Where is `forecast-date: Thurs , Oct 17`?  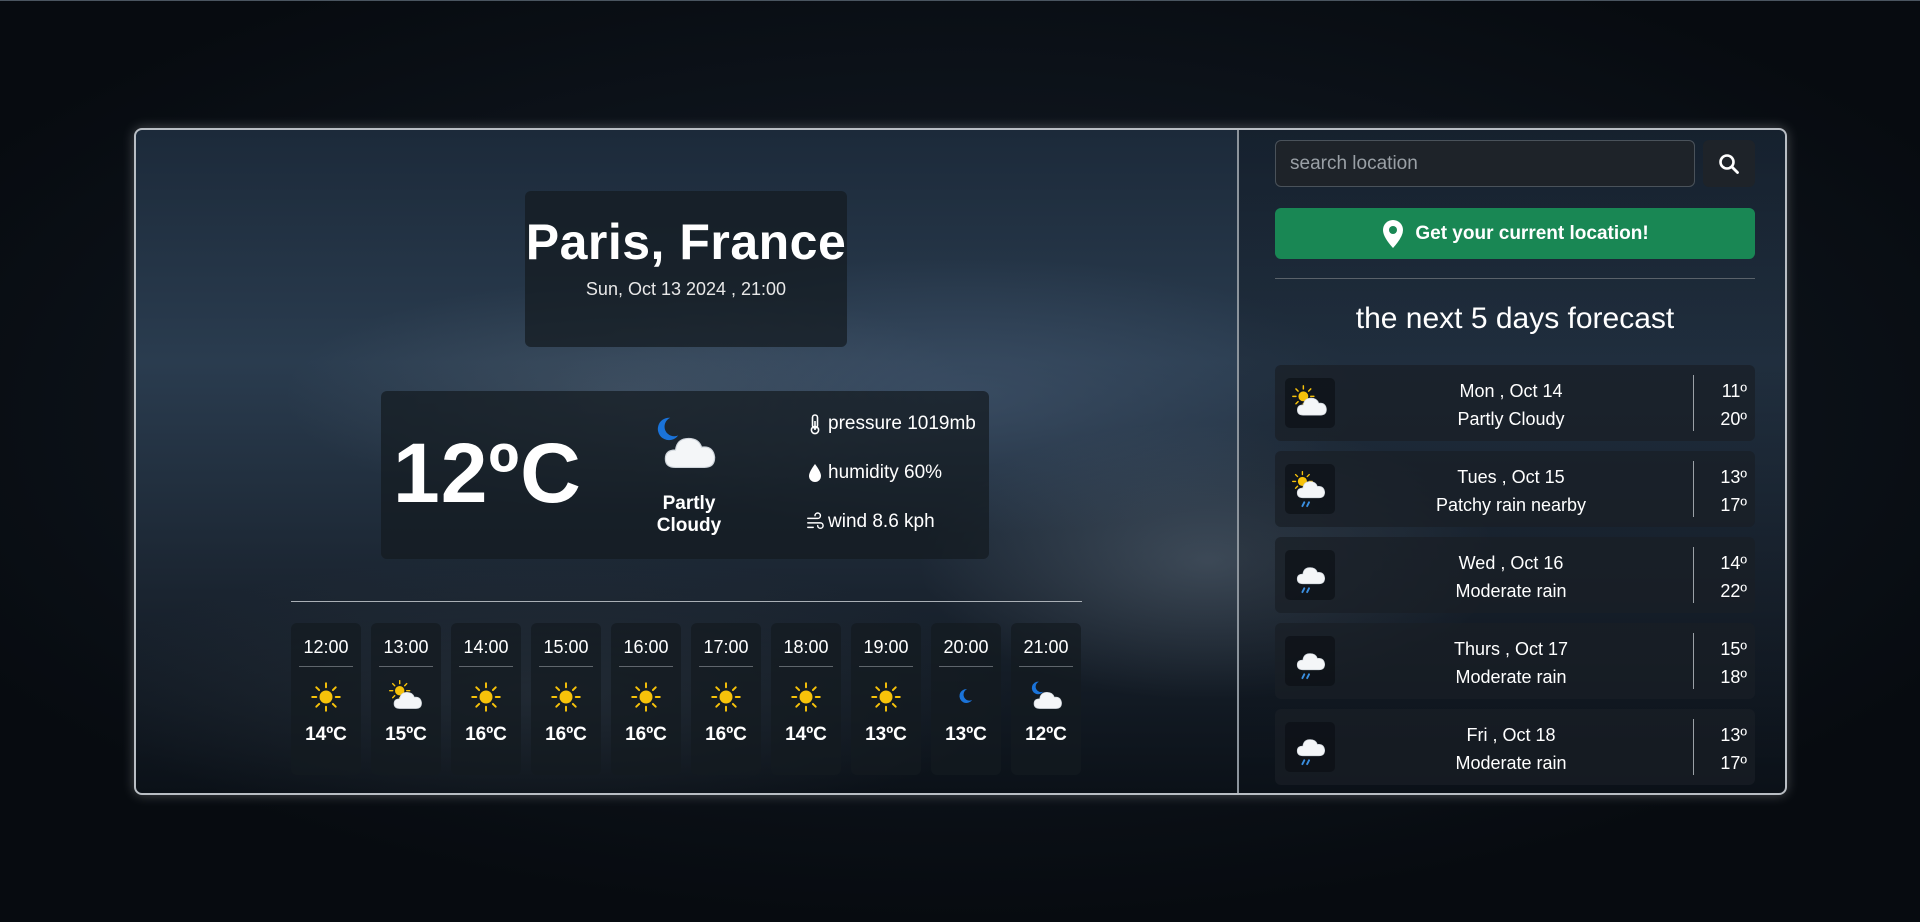 forecast-date: Thurs , Oct 17 is located at coordinates (1511, 649).